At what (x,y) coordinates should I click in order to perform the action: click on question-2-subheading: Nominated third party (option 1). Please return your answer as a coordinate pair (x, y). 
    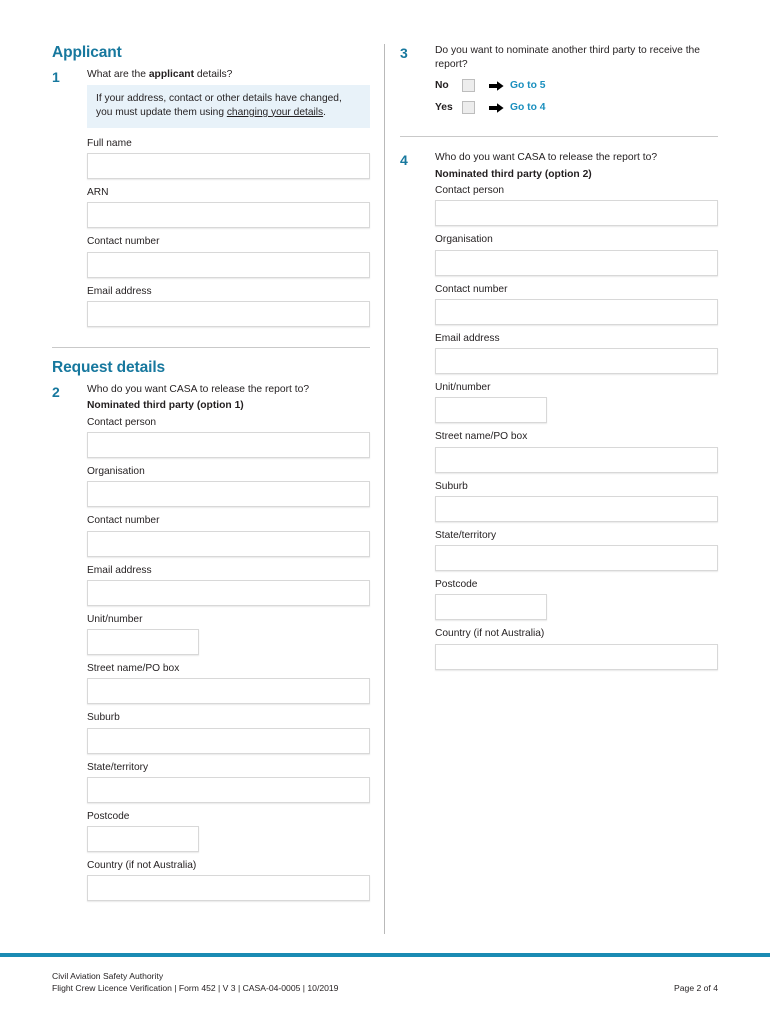
    Looking at the image, I should click on (165, 406).